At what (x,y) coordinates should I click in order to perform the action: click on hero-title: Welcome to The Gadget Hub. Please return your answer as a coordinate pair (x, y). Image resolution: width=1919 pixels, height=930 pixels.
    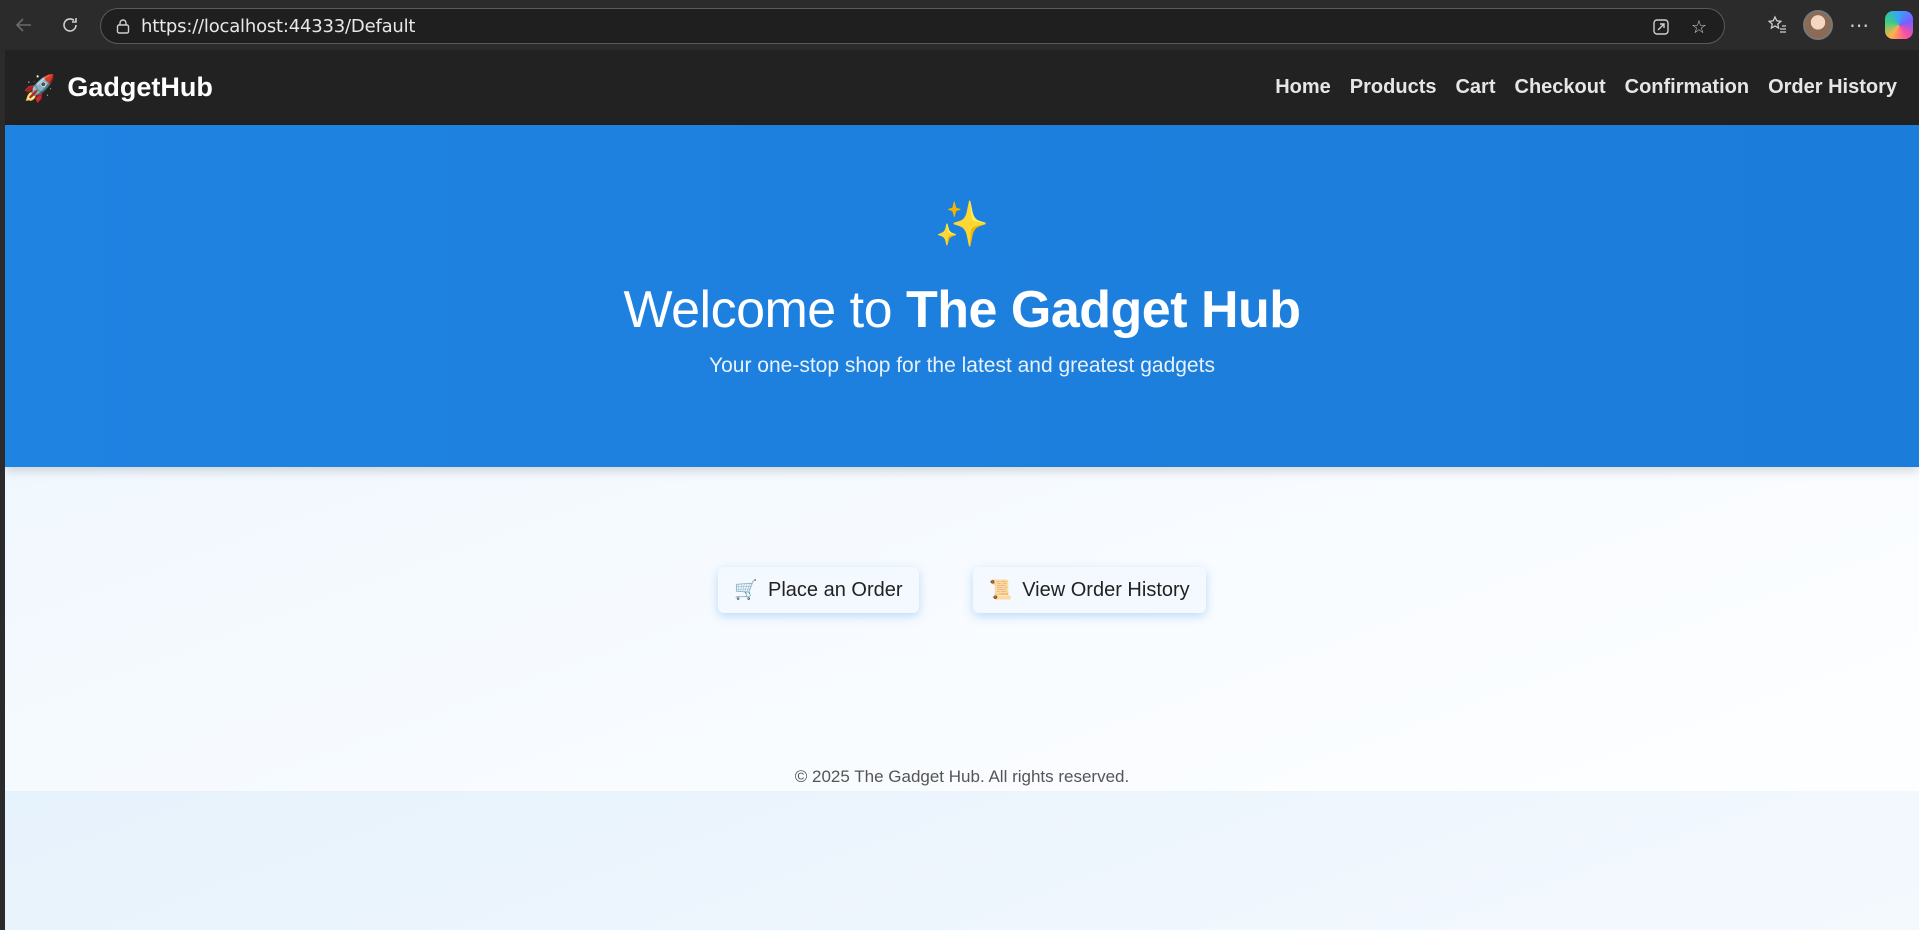
    Looking at the image, I should click on (962, 310).